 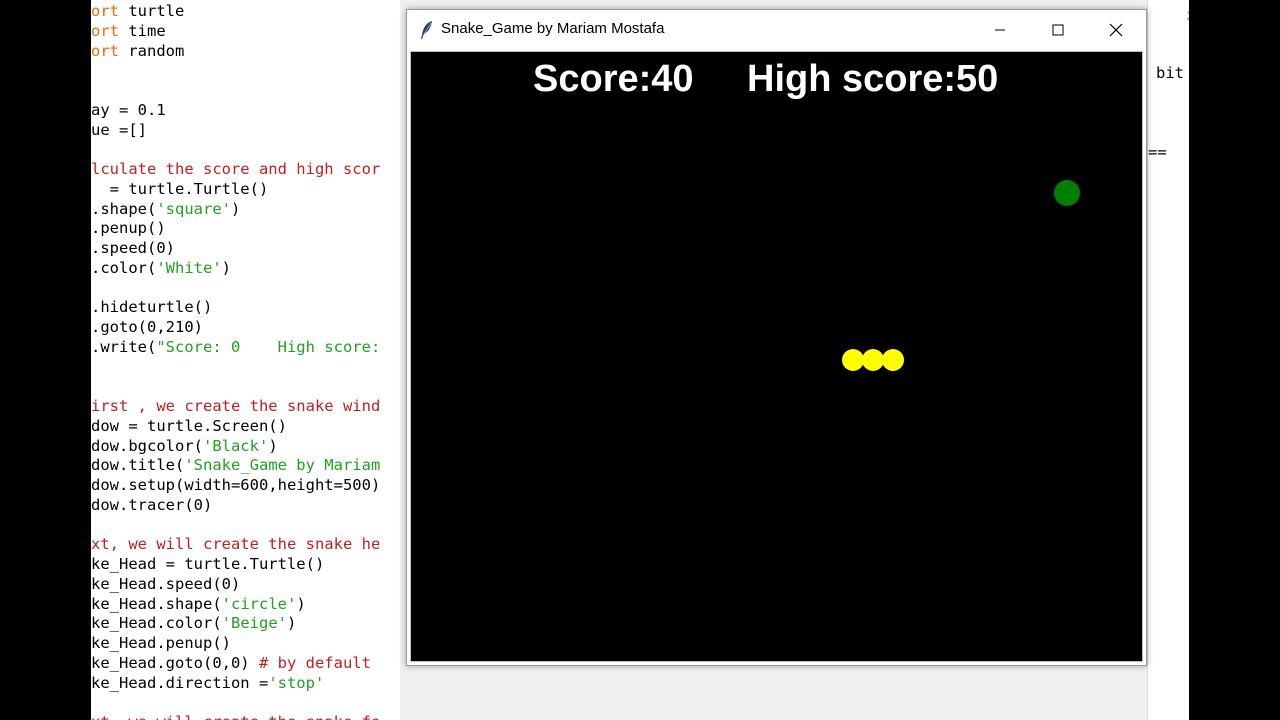 What do you see at coordinates (142, 30) in the screenshot?
I see `code-token: time` at bounding box center [142, 30].